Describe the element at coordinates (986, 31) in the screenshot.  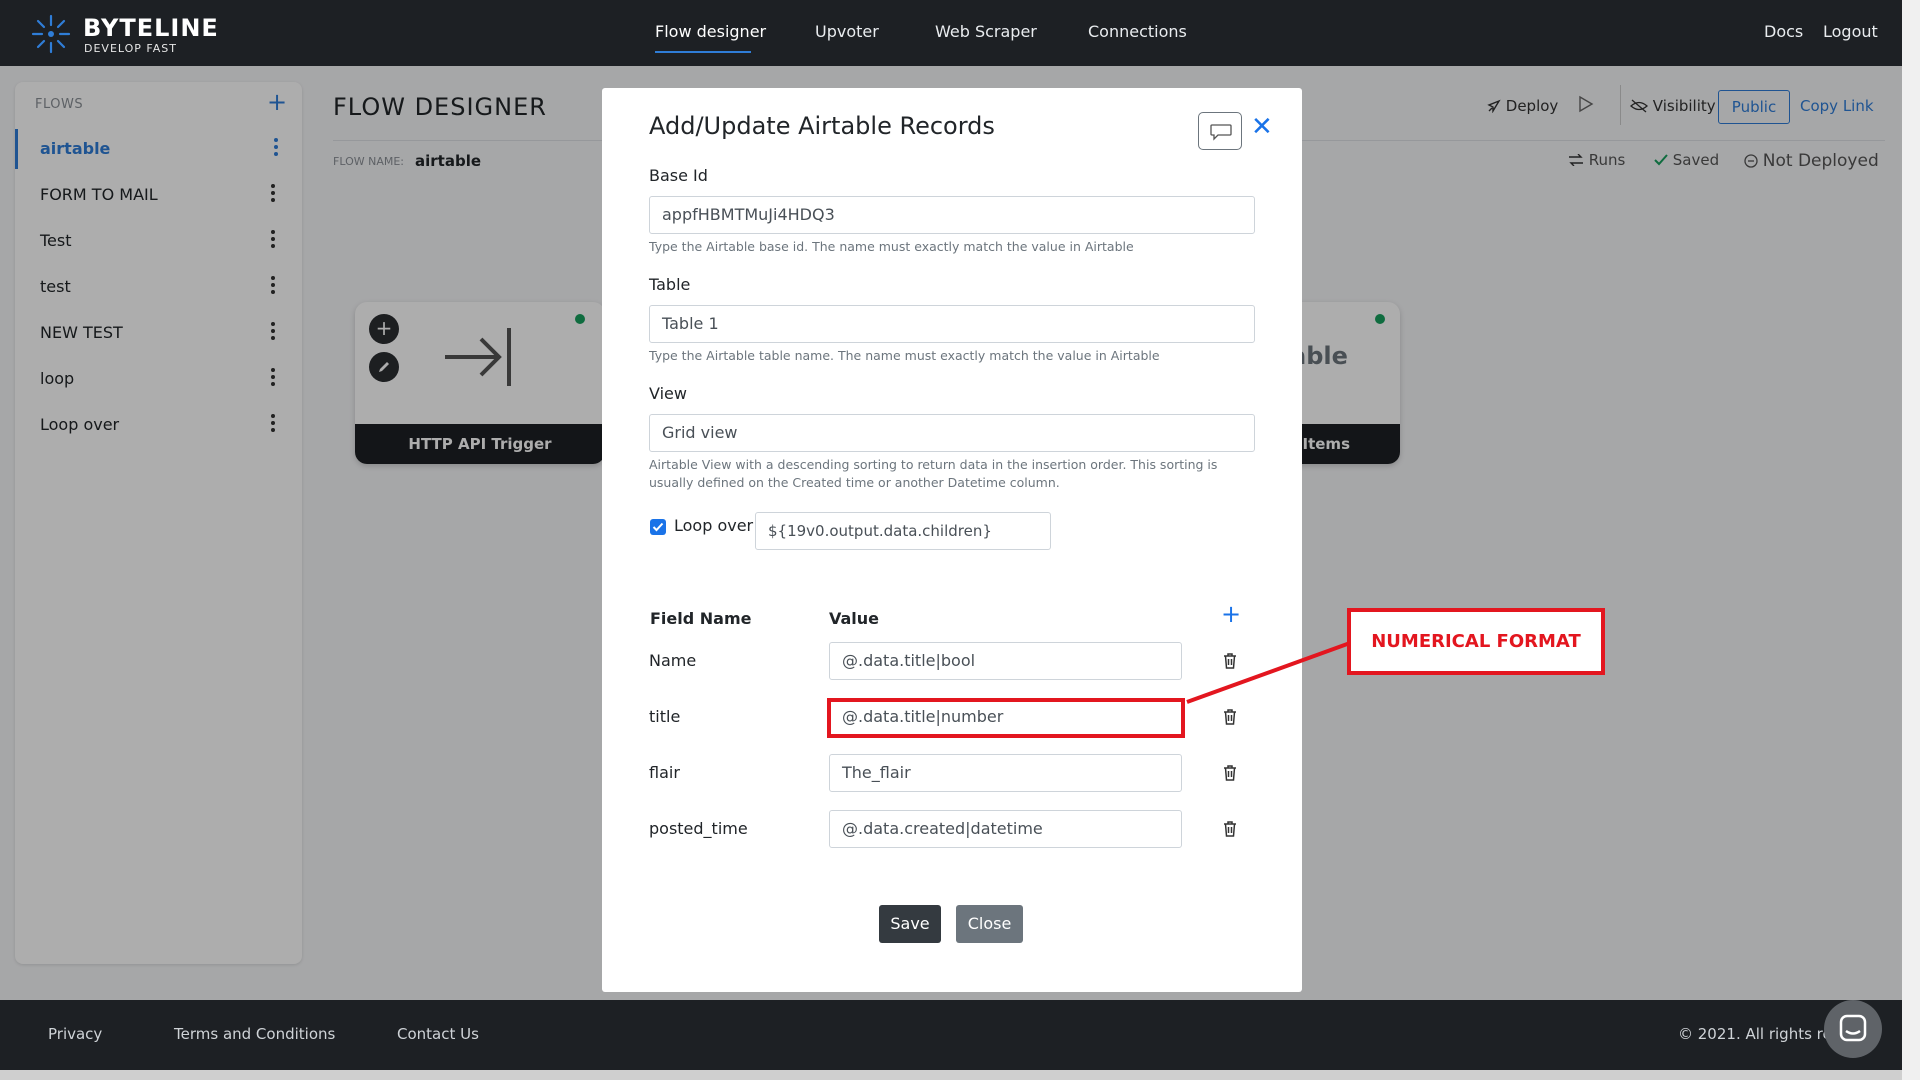
I see `nav-web-scraper: Web Scraper` at that location.